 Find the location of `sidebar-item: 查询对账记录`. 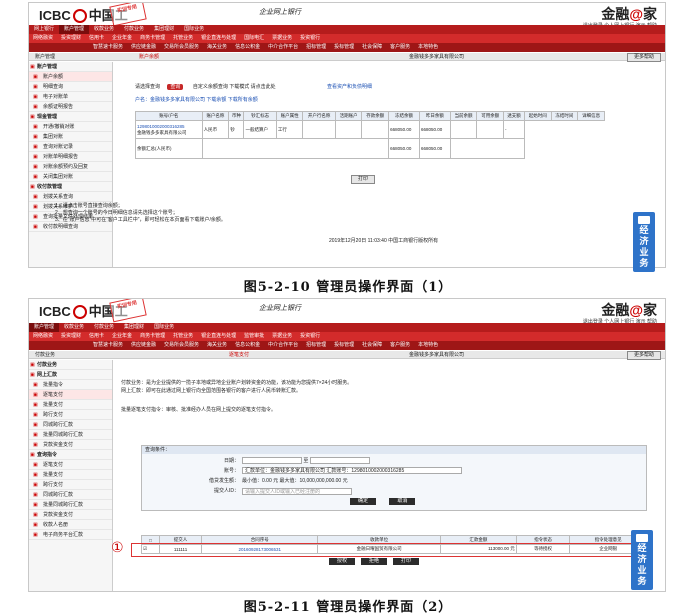

sidebar-item: 查询对账记录 is located at coordinates (70, 147).